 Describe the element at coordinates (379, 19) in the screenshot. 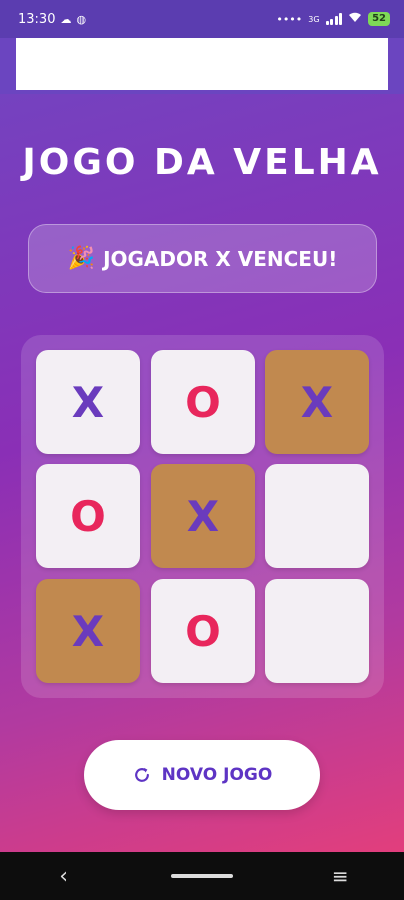

I see `battery-icon: 52` at that location.